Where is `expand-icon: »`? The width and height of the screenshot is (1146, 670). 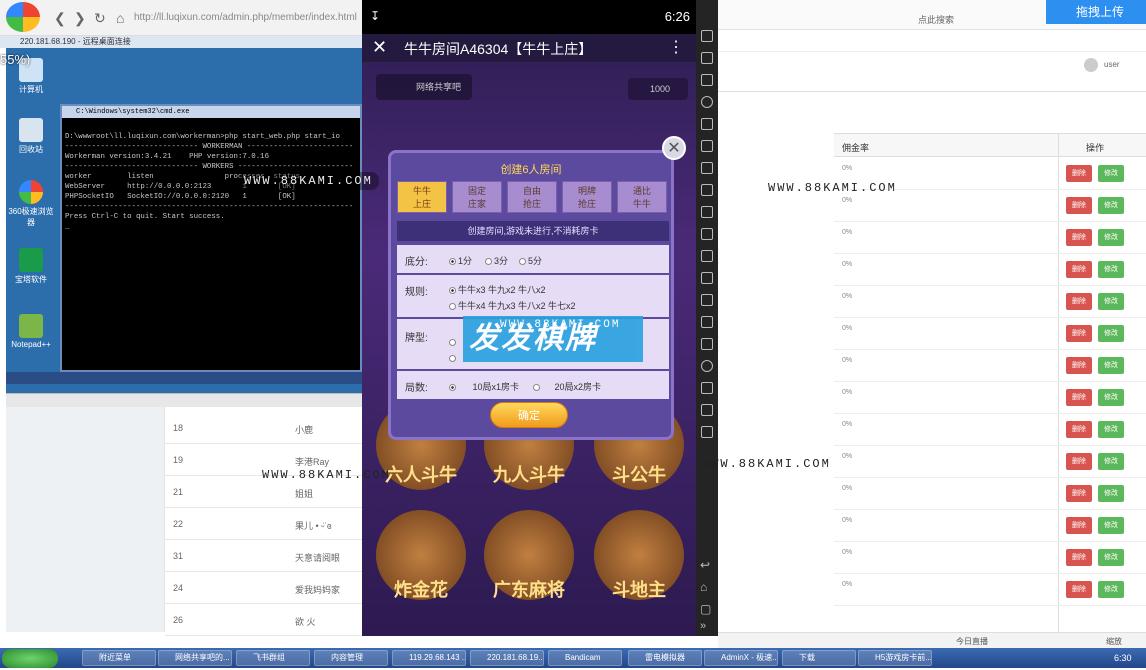 expand-icon: » is located at coordinates (703, 626).